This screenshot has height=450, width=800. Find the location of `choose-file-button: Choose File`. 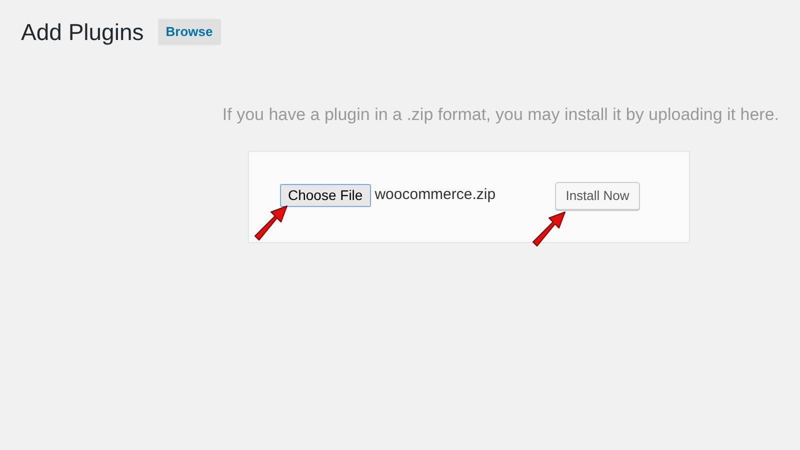

choose-file-button: Choose File is located at coordinates (325, 195).